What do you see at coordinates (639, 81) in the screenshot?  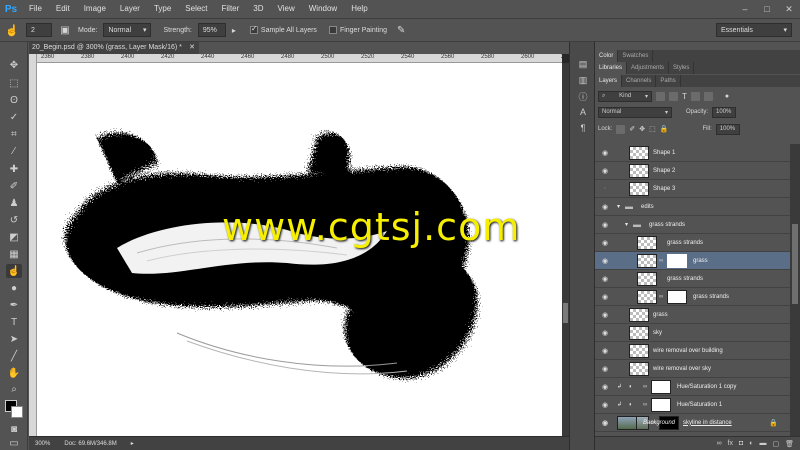 I see `tab-channels: Channels` at bounding box center [639, 81].